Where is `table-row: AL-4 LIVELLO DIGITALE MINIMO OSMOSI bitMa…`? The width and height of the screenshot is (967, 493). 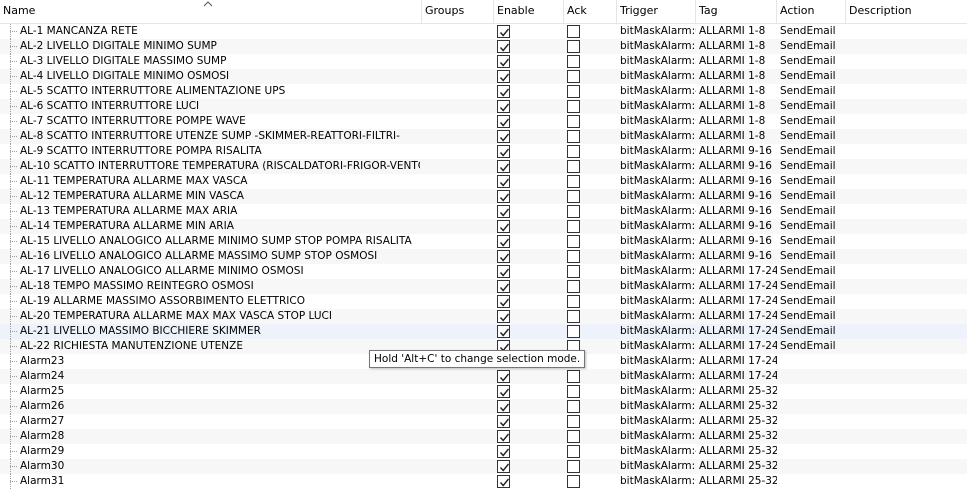 table-row: AL-4 LIVELLO DIGITALE MINIMO OSMOSI bitMa… is located at coordinates (483, 76).